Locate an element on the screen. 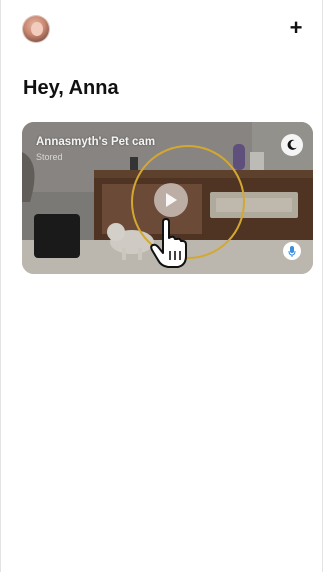  play-button is located at coordinates (171, 200).